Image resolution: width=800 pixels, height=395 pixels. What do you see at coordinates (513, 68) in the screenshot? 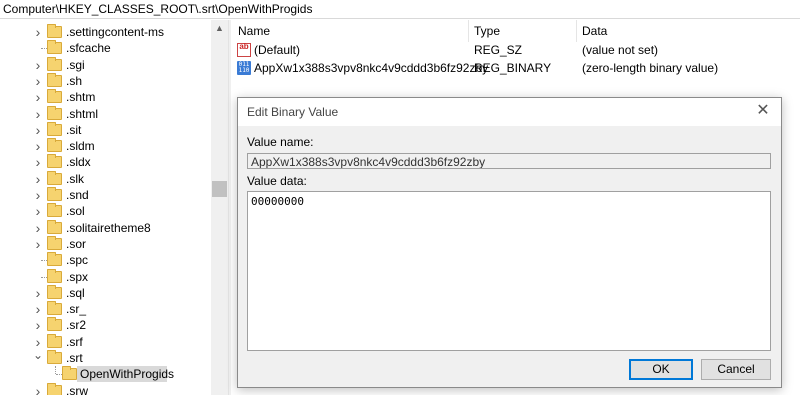
I see `value-type: REG_BINARY` at bounding box center [513, 68].